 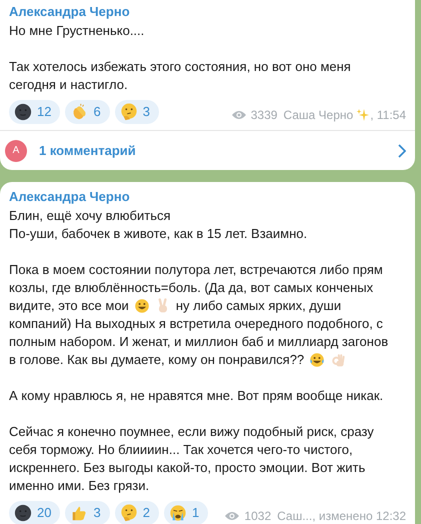 What do you see at coordinates (191, 288) in the screenshot?
I see `message-text: козлы, где влюблённость=боль. (Да да, вот самых конченых` at bounding box center [191, 288].